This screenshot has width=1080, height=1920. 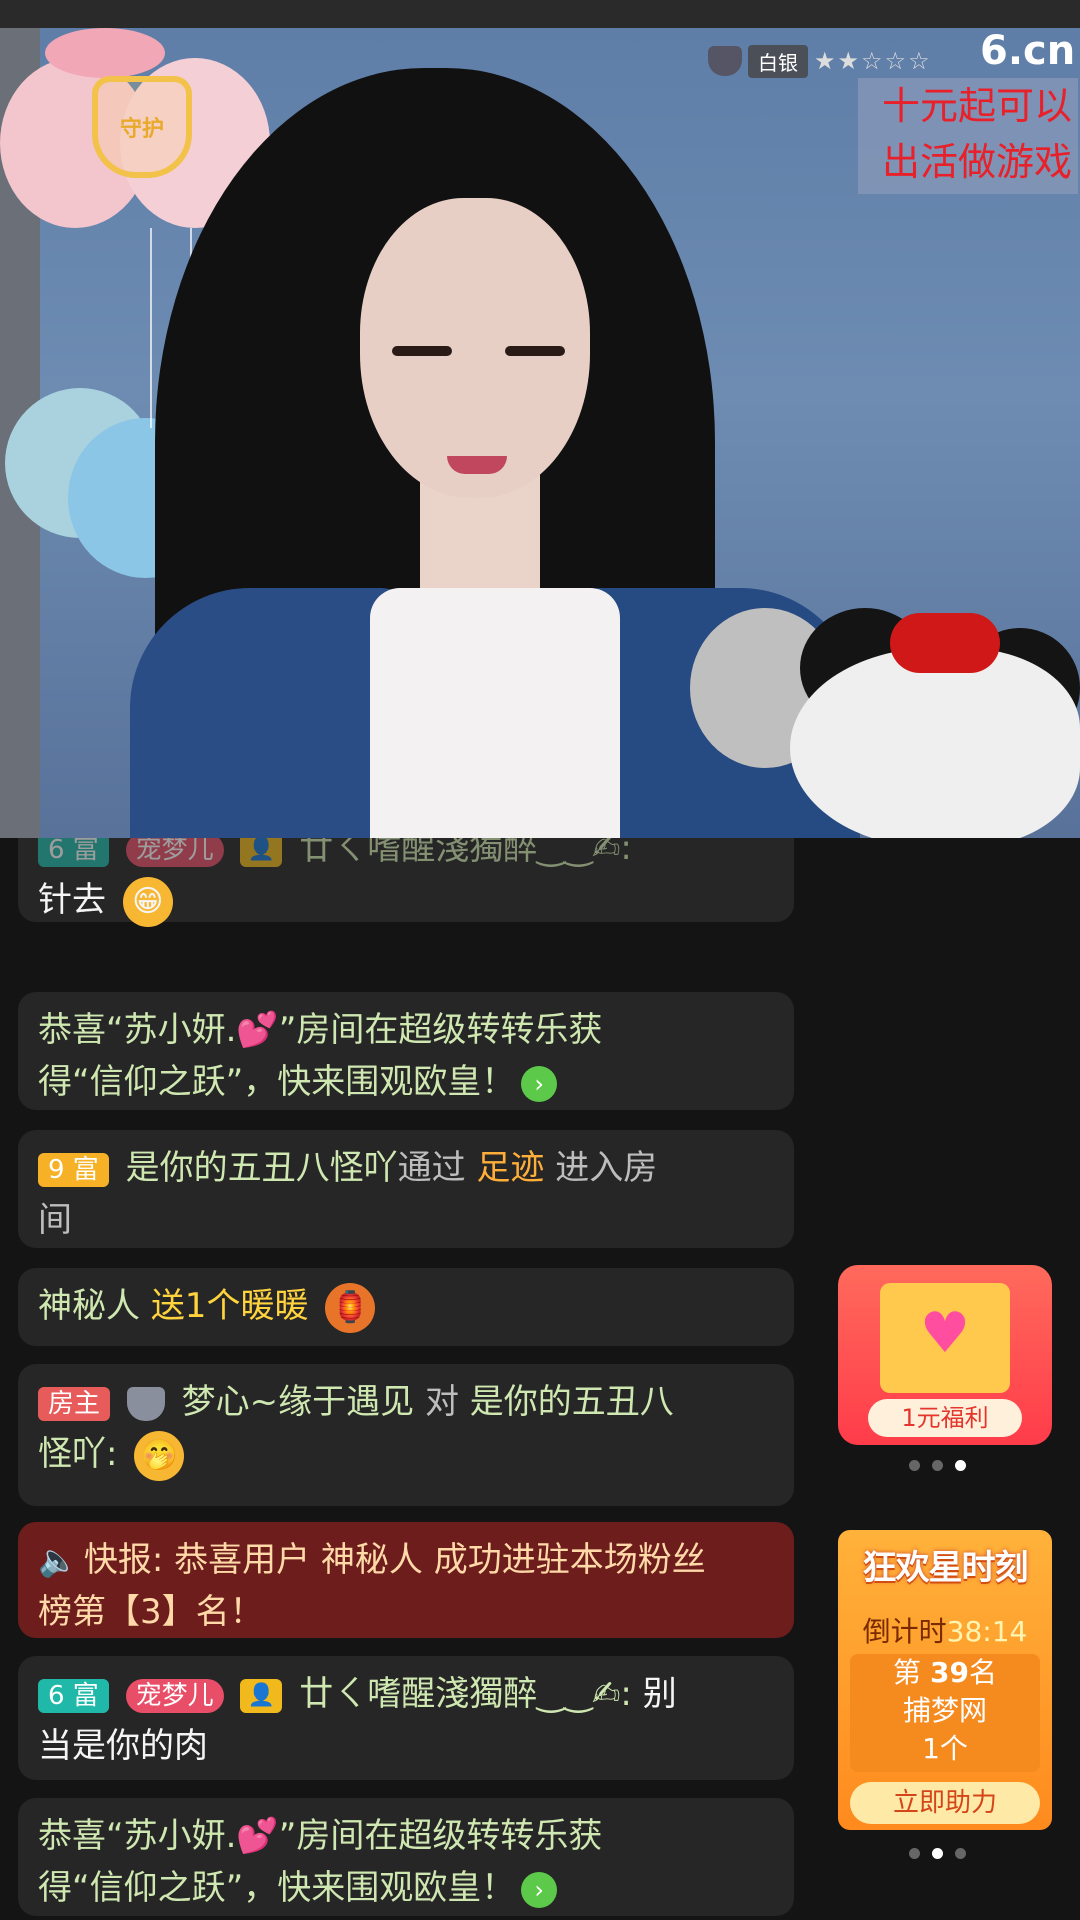 I want to click on event-pager, so click(x=937, y=1853).